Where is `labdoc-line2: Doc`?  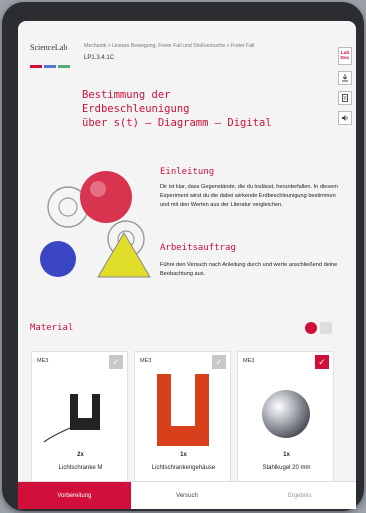
labdoc-line2: Doc is located at coordinates (345, 58).